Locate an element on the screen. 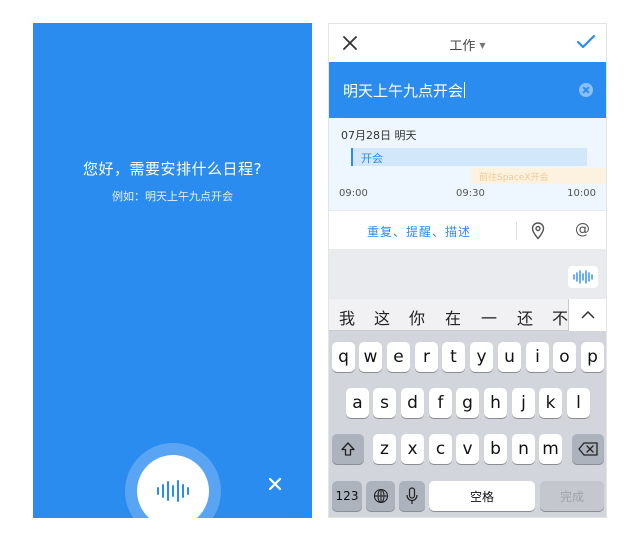 Image resolution: width=640 pixels, height=540 pixels. key-t: t is located at coordinates (453, 357).